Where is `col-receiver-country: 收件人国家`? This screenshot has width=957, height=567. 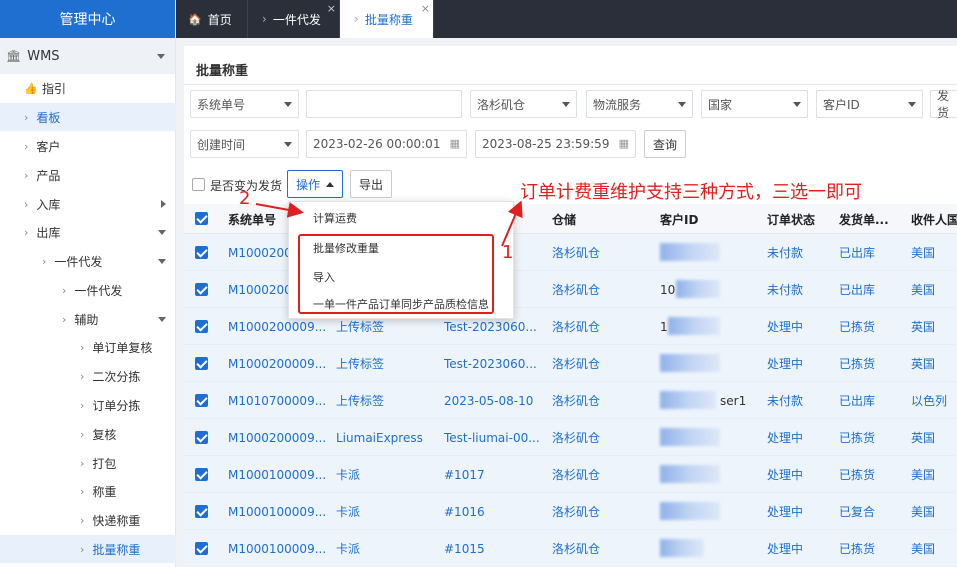 col-receiver-country: 收件人国家 is located at coordinates (934, 219).